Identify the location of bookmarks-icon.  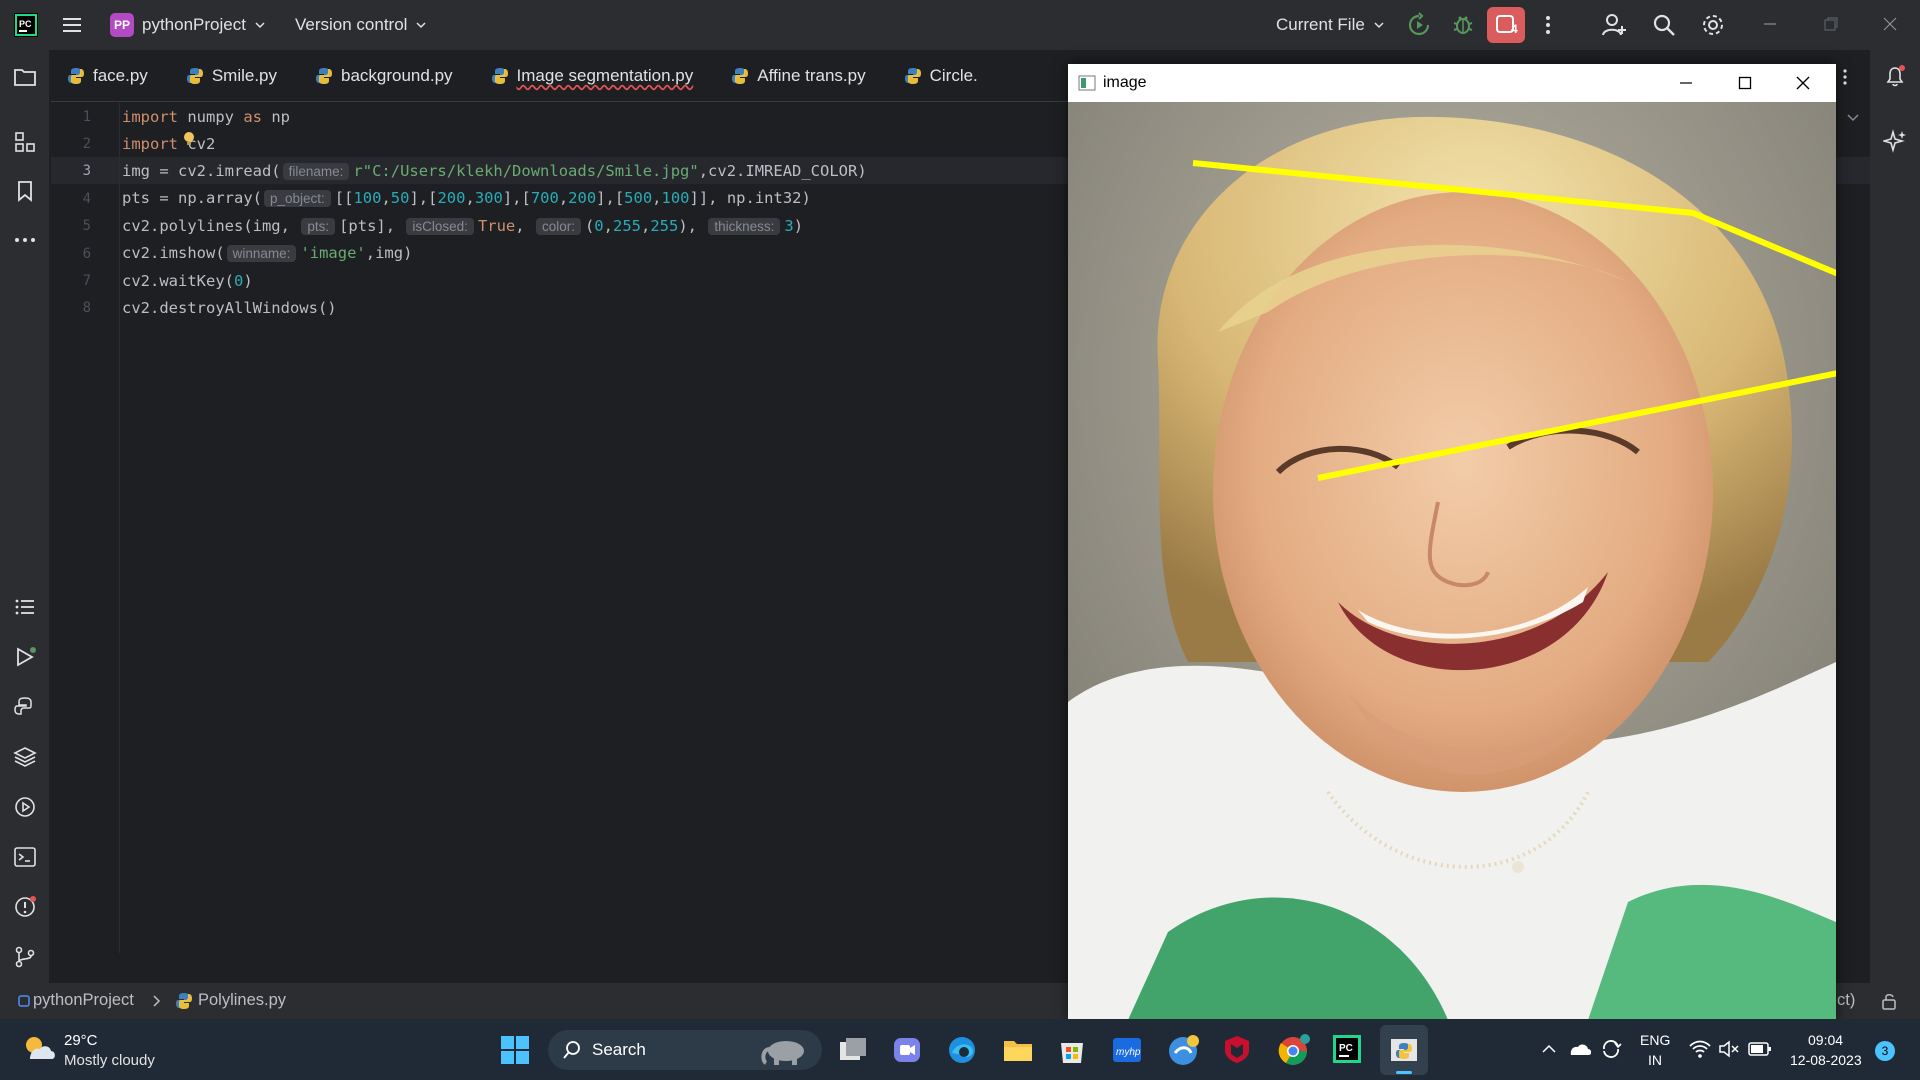
(25, 191).